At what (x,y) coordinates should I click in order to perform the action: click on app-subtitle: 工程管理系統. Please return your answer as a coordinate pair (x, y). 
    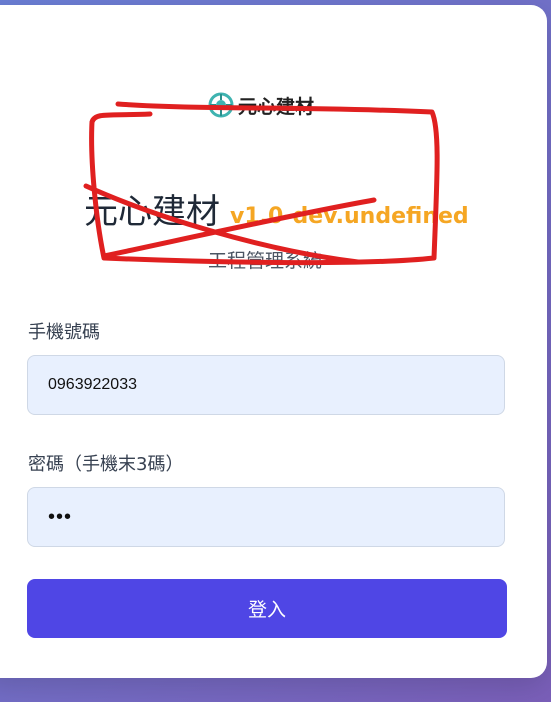
    Looking at the image, I should click on (265, 261).